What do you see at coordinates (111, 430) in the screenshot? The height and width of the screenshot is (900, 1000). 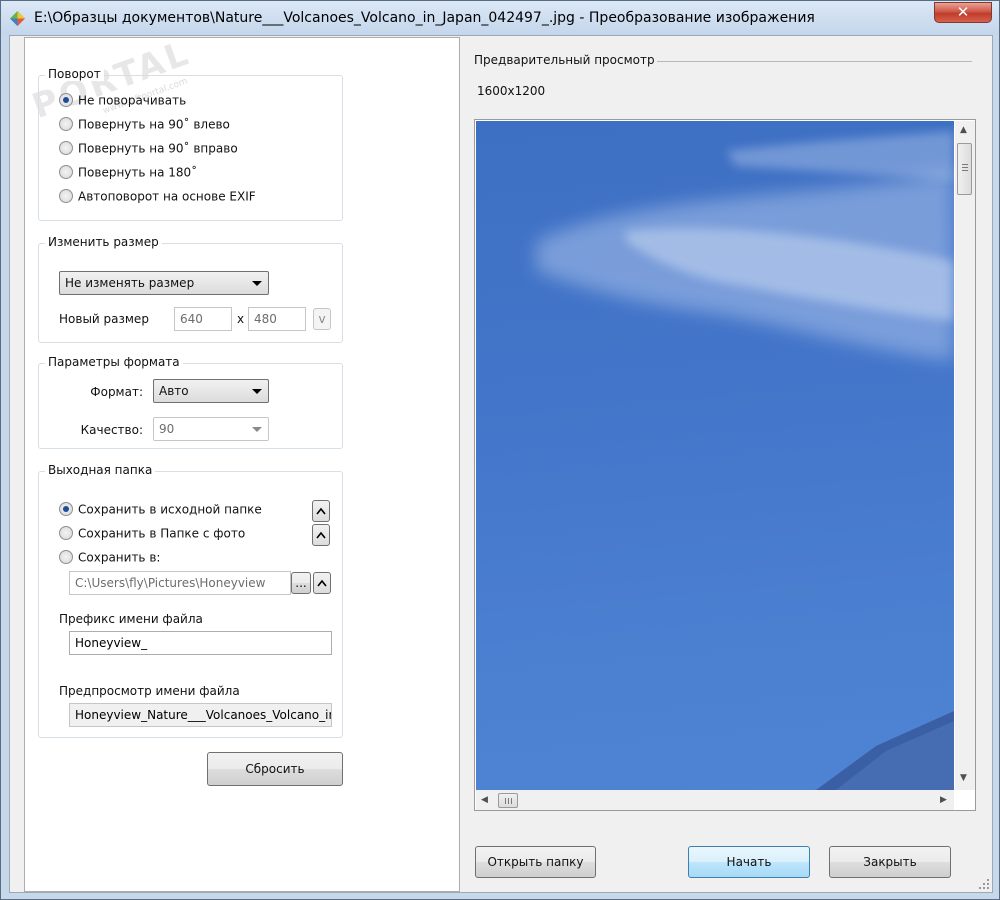 I see `quality-label: Качество:` at bounding box center [111, 430].